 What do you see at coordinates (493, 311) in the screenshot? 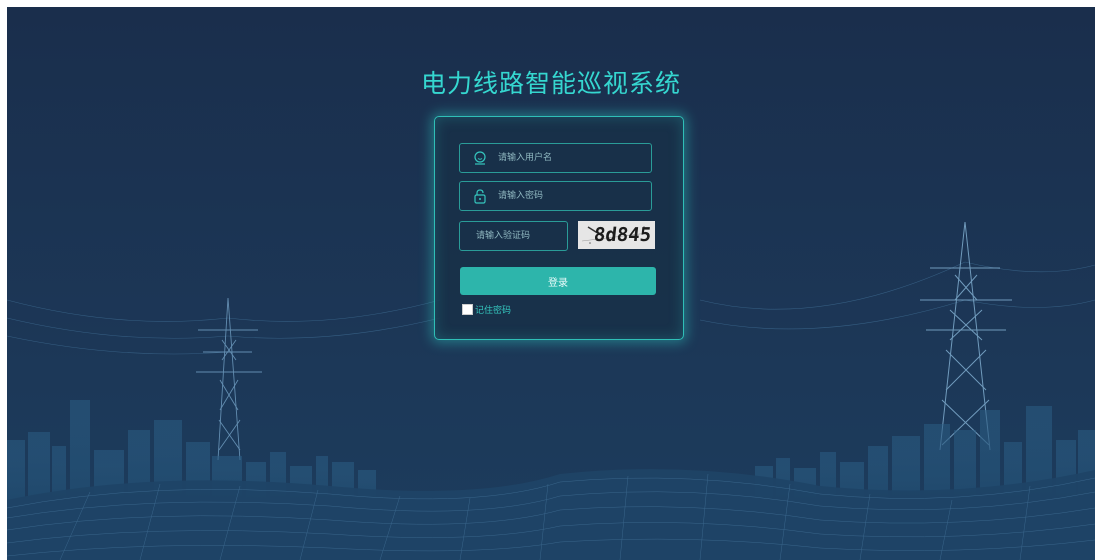
I see `remember-password-label: 记住密码` at bounding box center [493, 311].